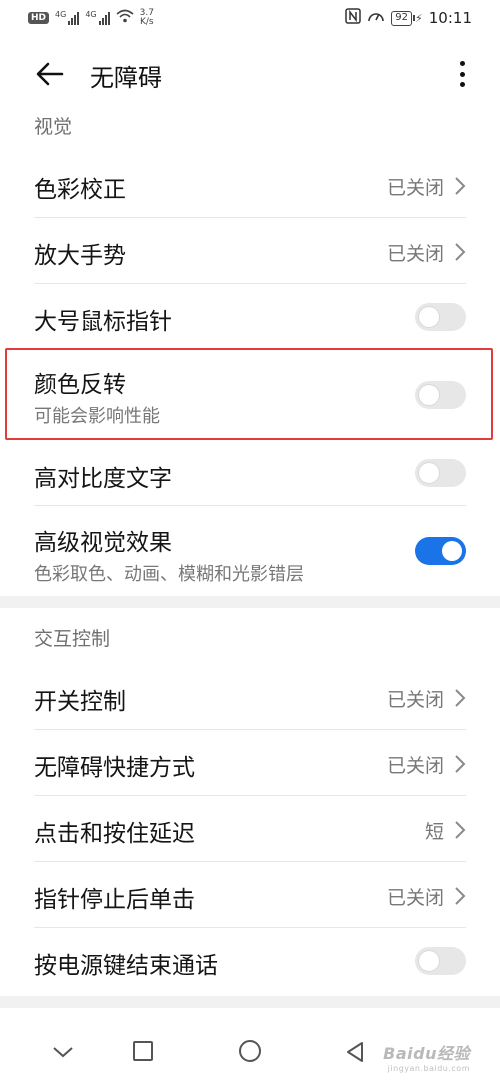  What do you see at coordinates (440, 473) in the screenshot?
I see `high-contrast-text-toggle` at bounding box center [440, 473].